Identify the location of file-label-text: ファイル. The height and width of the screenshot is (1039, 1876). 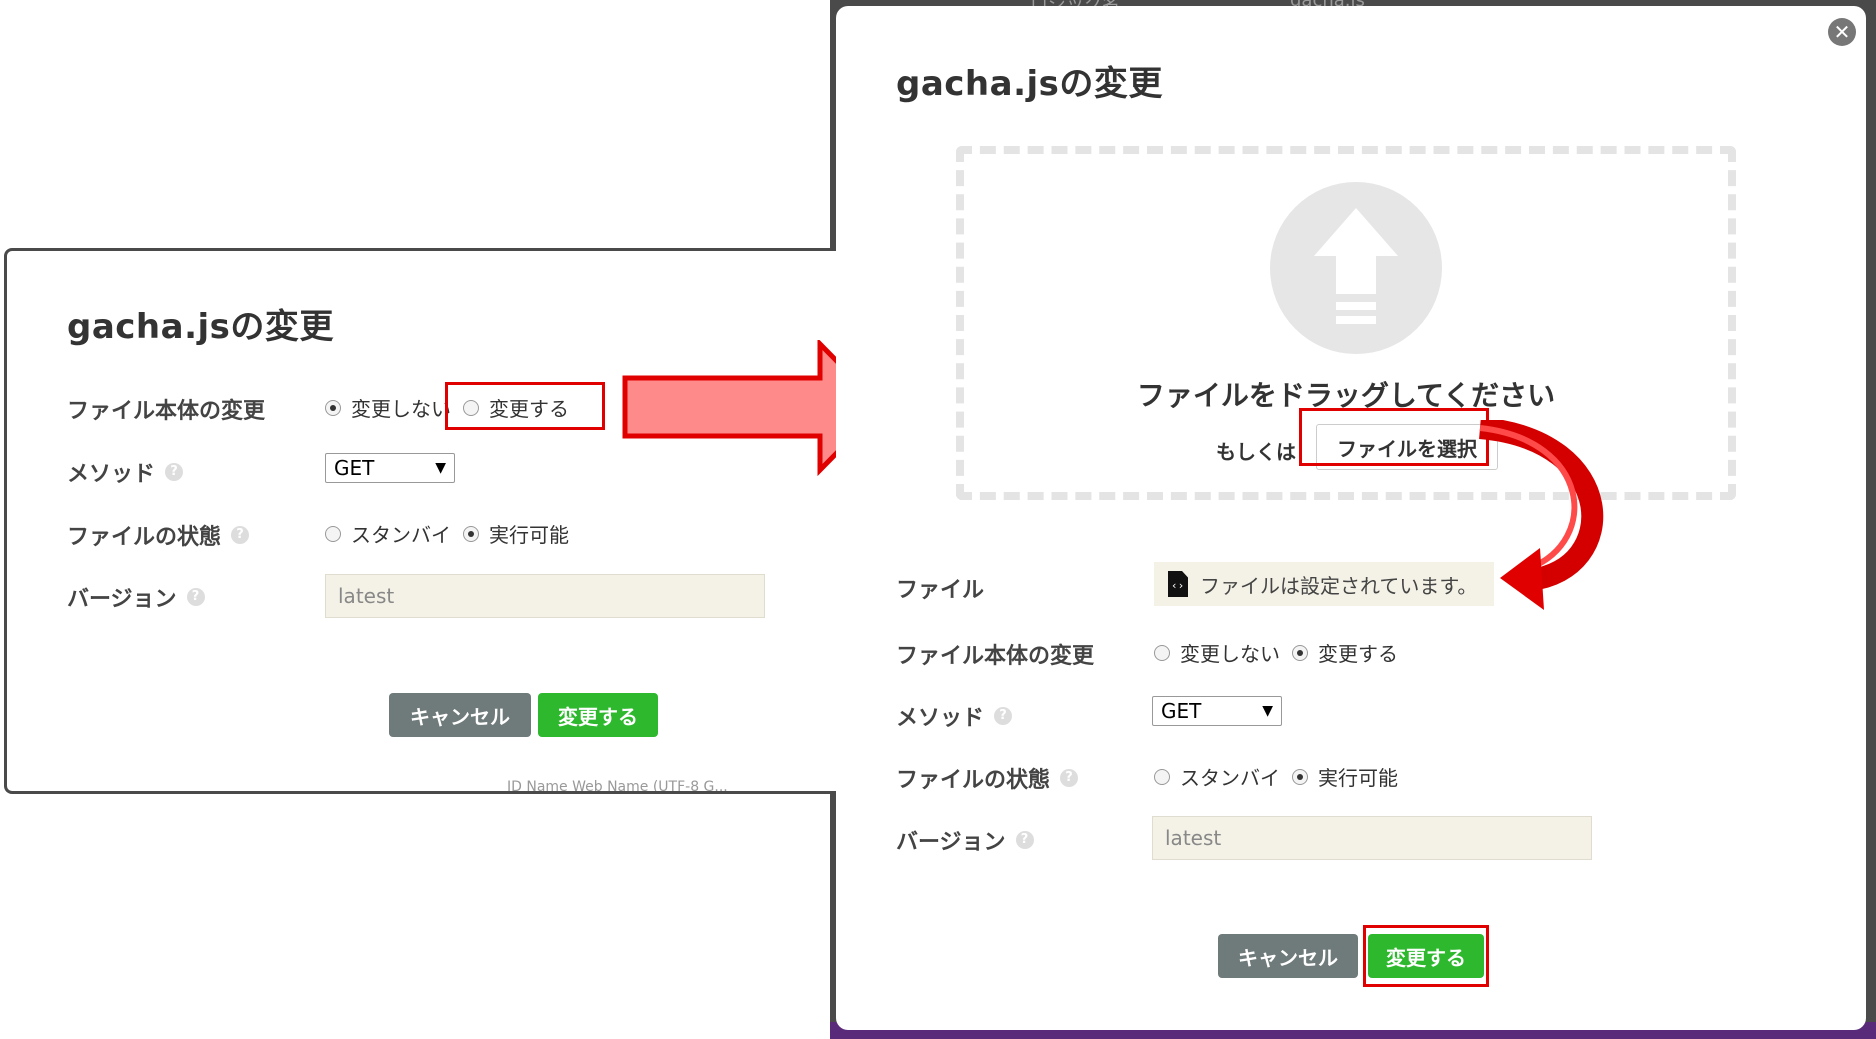
(940, 590).